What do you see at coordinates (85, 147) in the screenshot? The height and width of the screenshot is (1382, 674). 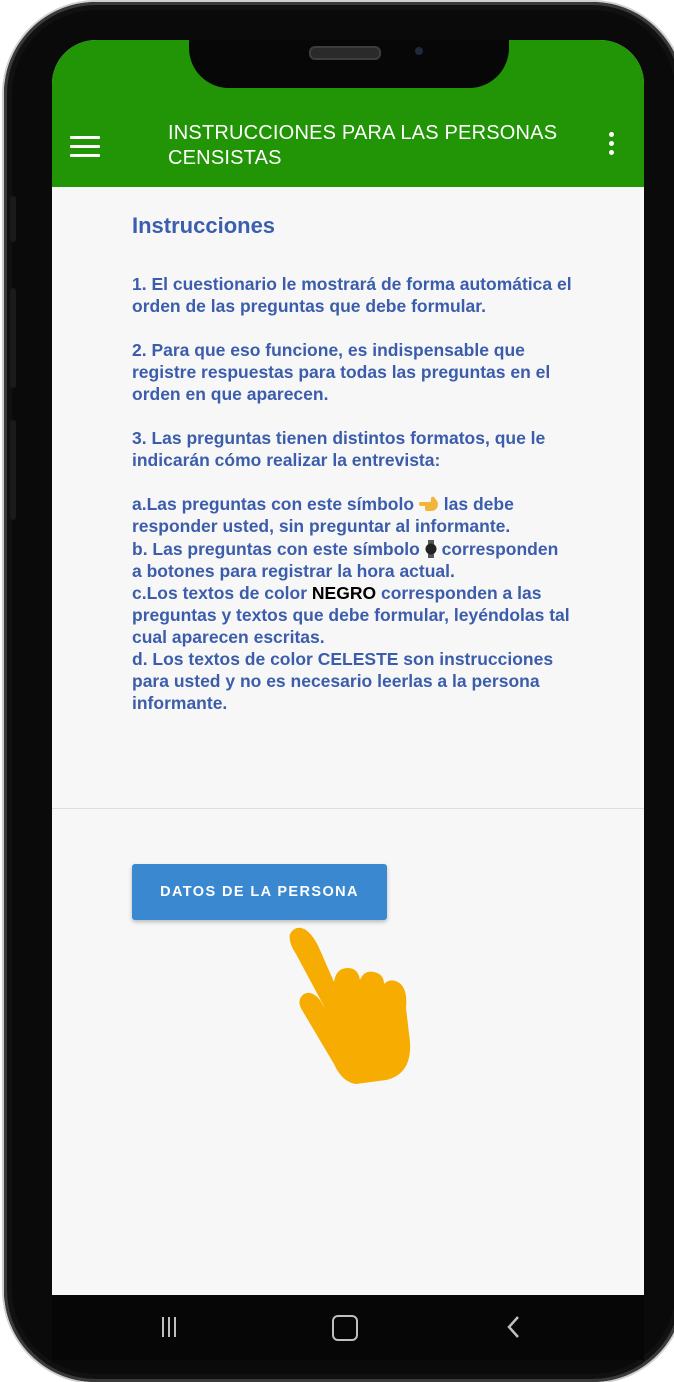 I see `hamburger-menu-icon` at bounding box center [85, 147].